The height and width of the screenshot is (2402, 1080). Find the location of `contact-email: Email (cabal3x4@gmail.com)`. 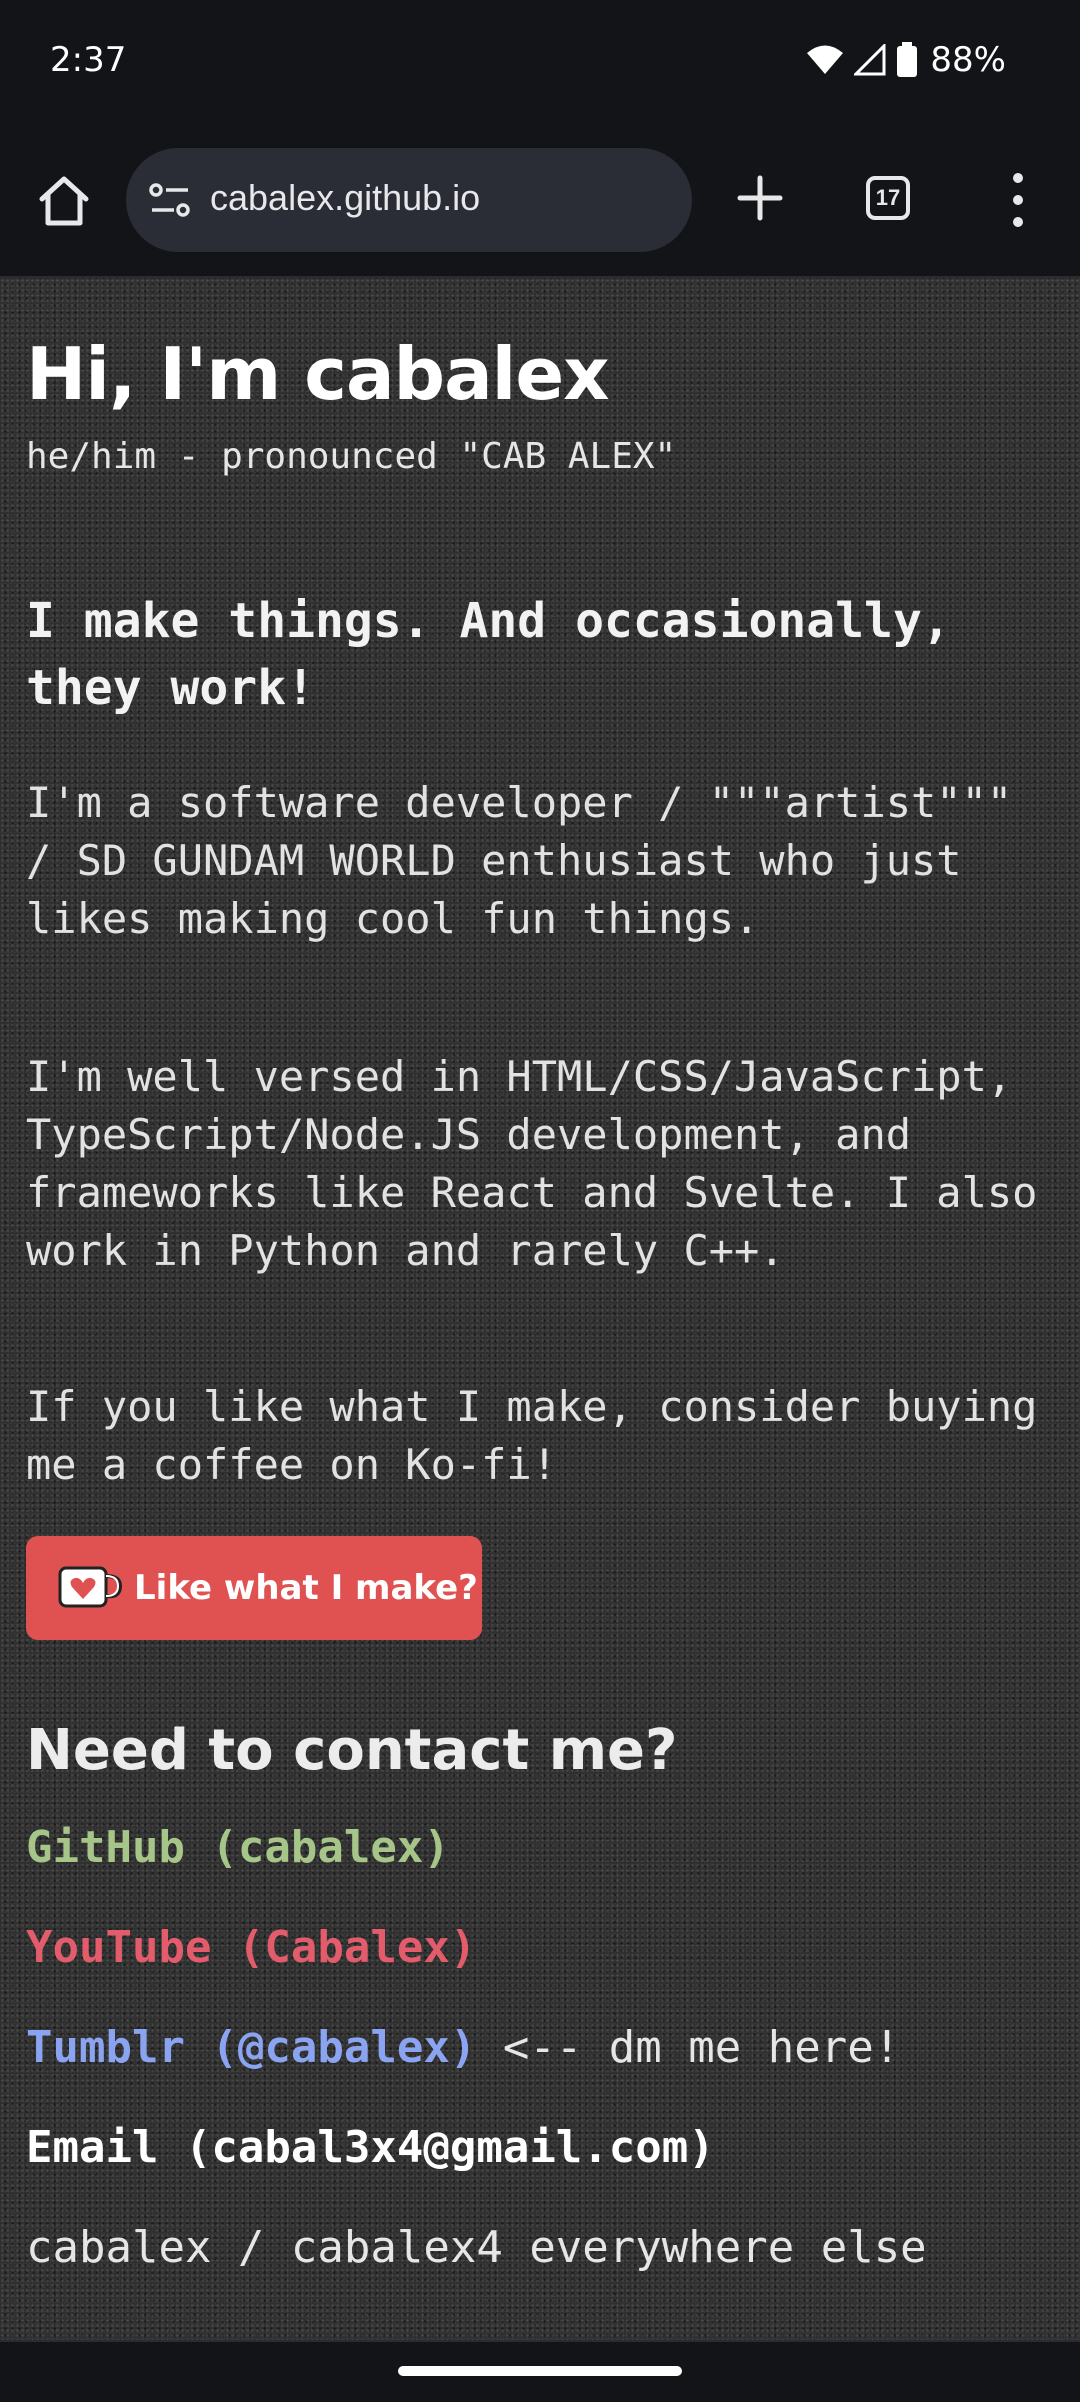

contact-email: Email (cabal3x4@gmail.com) is located at coordinates (370, 2147).